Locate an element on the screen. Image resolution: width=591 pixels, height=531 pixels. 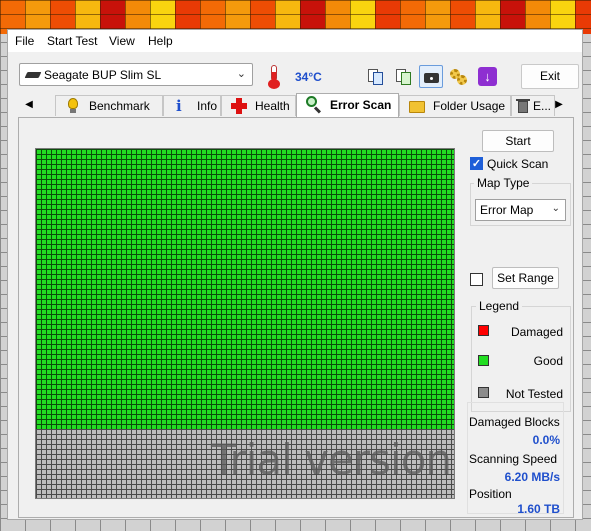
exit-button: Exit is located at coordinates (550, 76).